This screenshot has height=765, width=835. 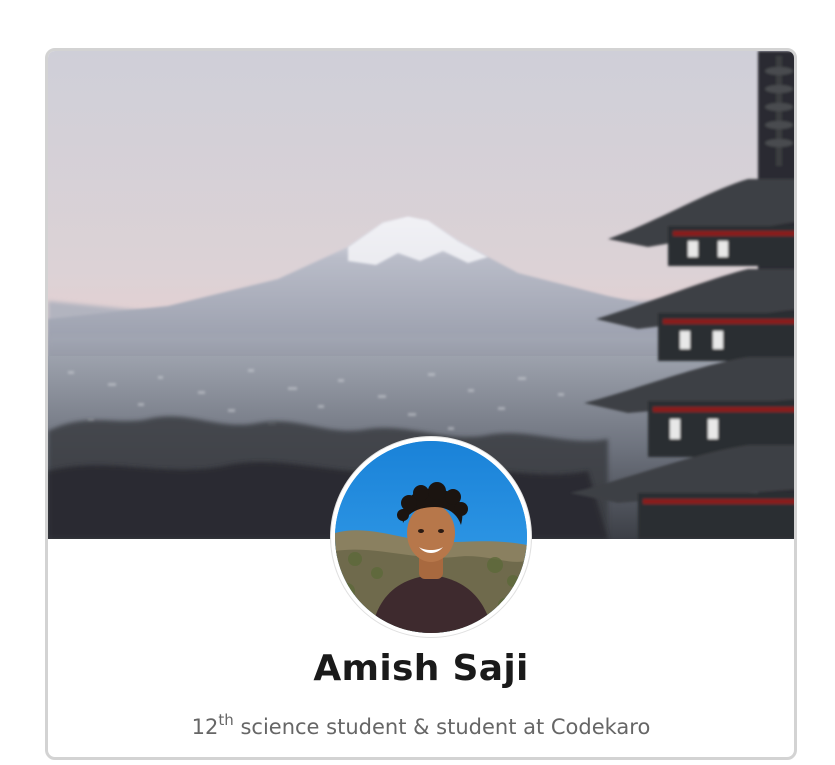 I want to click on bio-ordinal-suffix: th, so click(x=226, y=720).